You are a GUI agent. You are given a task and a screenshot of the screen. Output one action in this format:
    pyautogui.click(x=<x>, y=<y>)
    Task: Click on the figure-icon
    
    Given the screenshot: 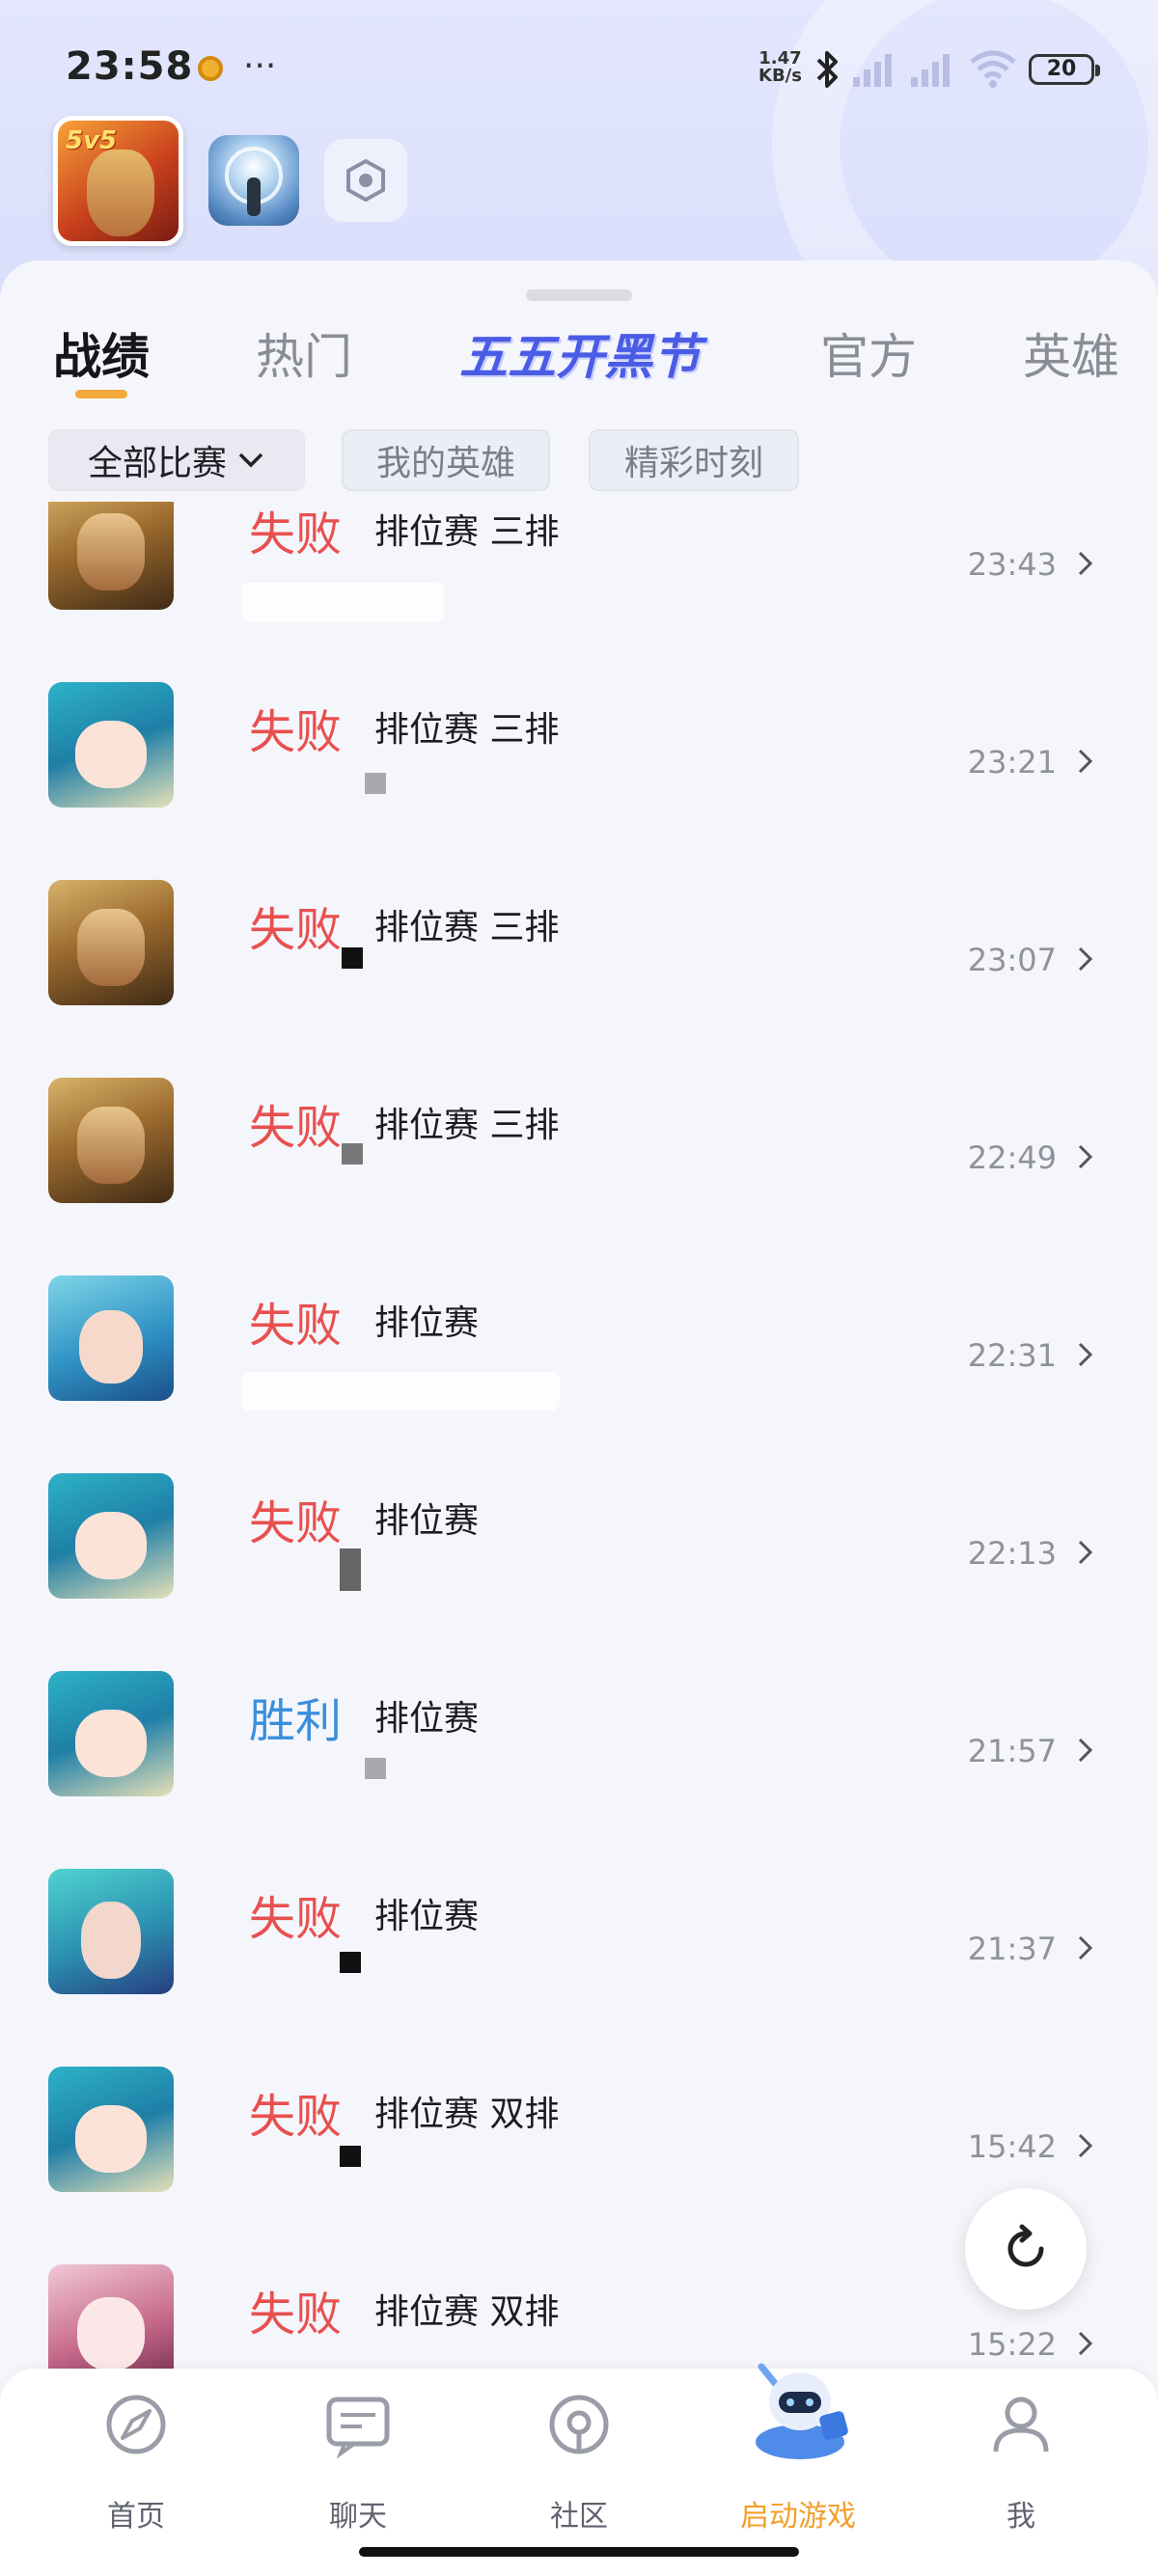 What is the action you would take?
    pyautogui.click(x=254, y=197)
    